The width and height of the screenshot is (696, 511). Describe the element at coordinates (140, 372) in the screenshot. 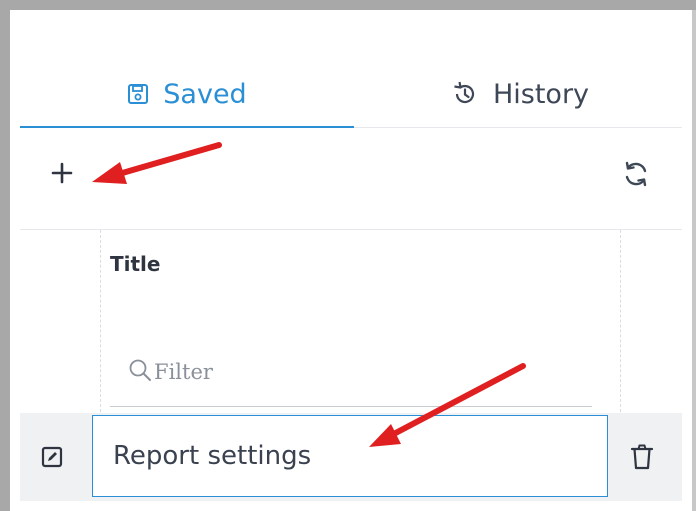

I see `search-icon` at that location.